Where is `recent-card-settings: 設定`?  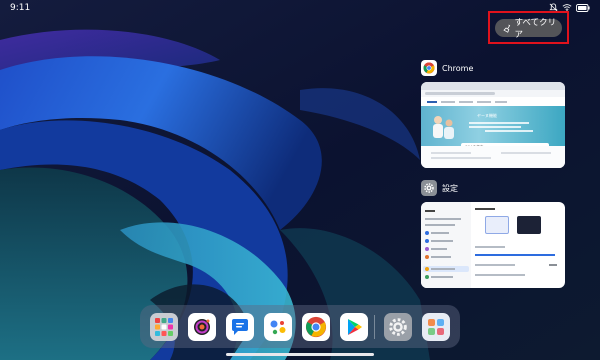 recent-card-settings: 設定 is located at coordinates (493, 234).